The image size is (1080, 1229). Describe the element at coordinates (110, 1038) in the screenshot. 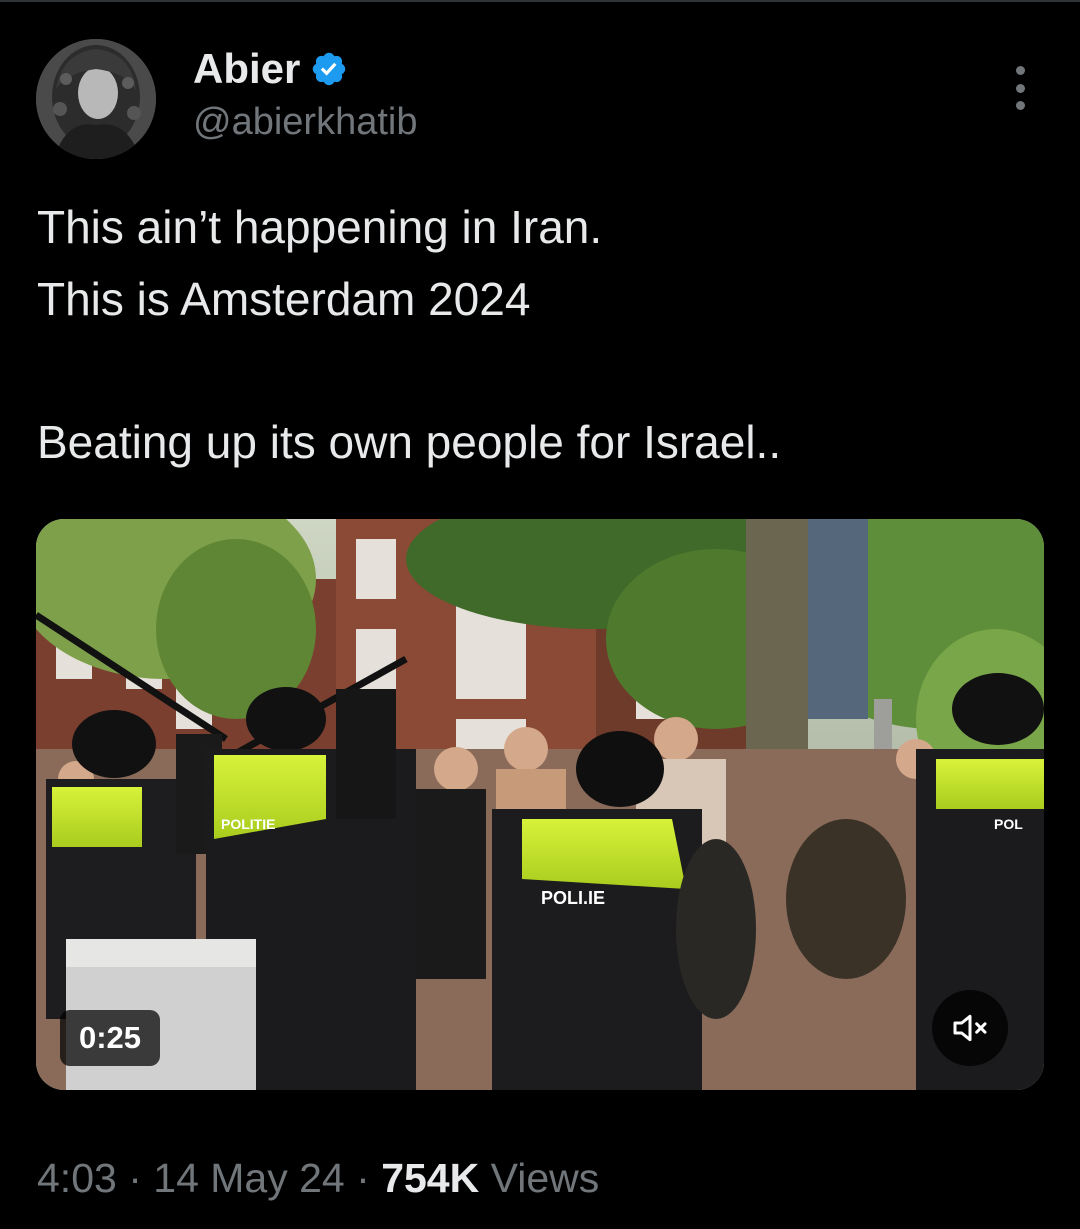

I see `video-duration-badge: 0:25` at that location.